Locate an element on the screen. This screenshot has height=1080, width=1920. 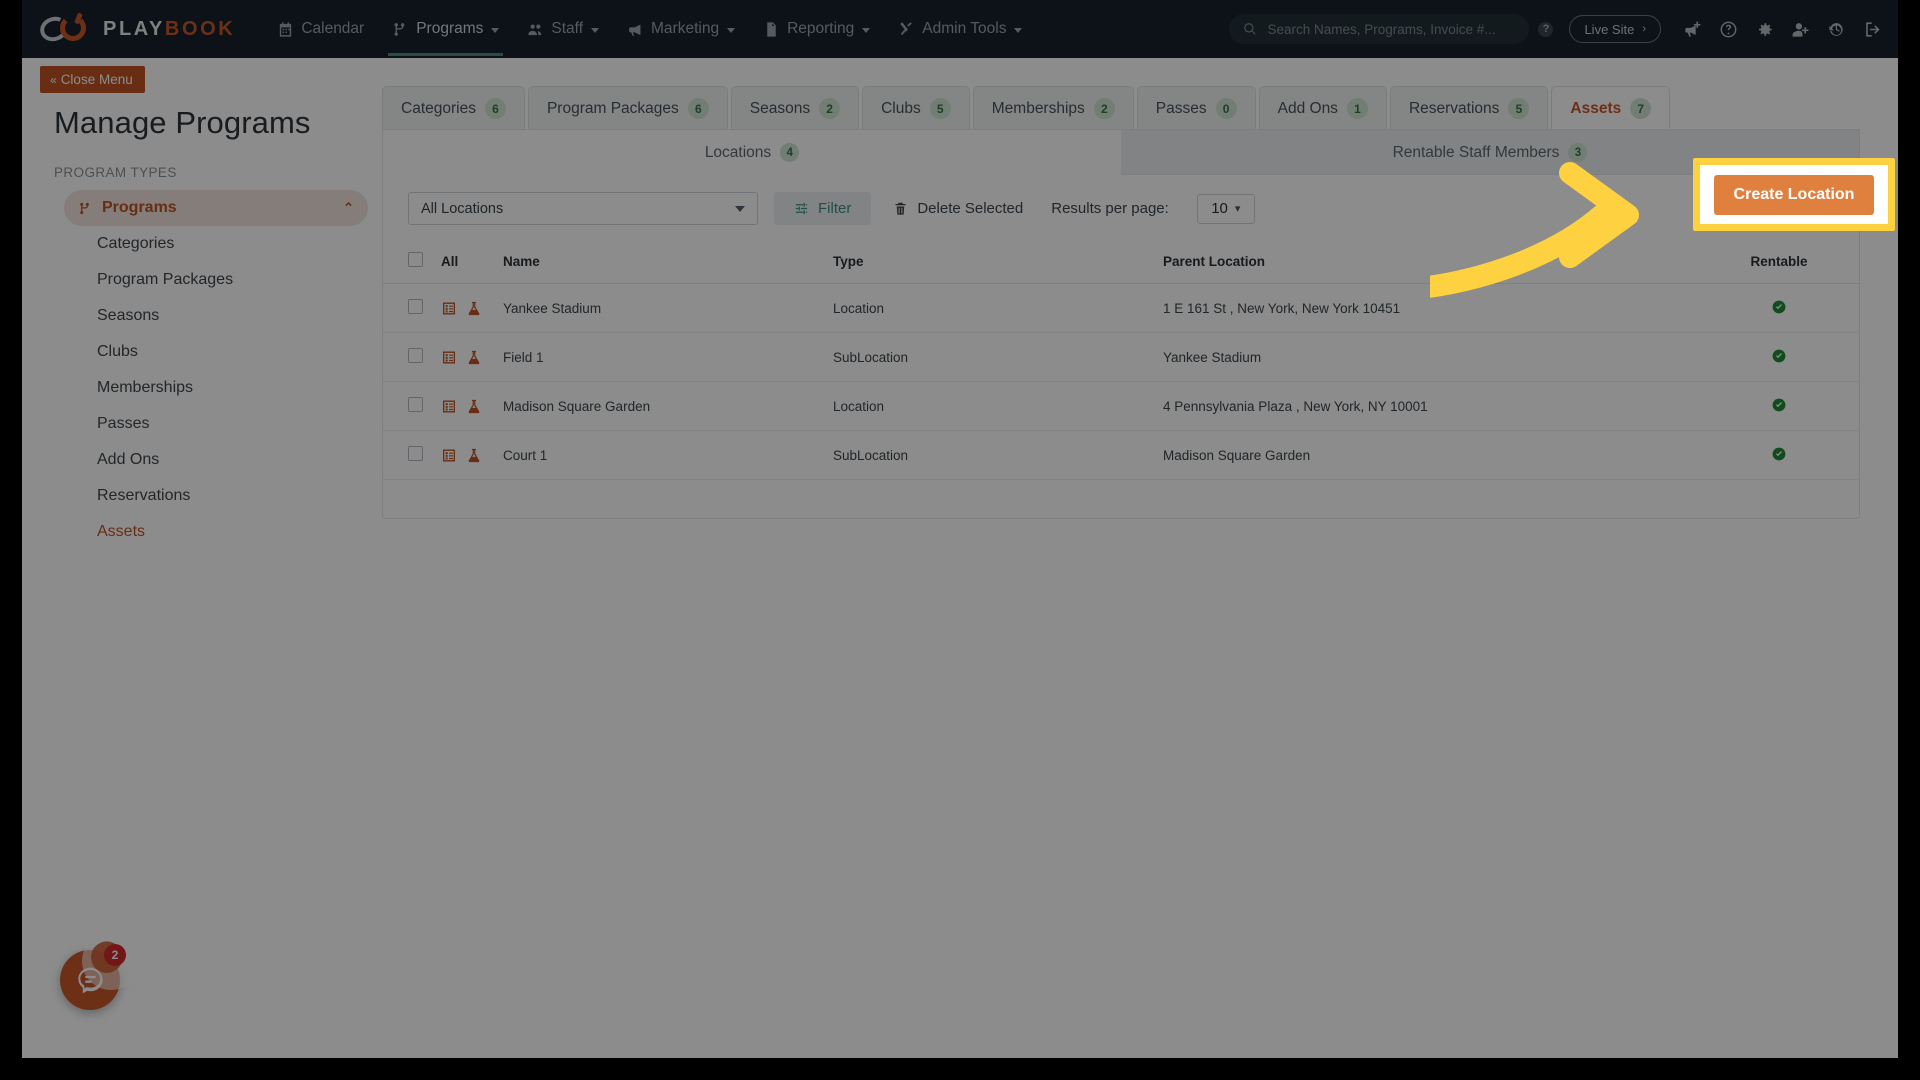
nav-item-calendar: Calendar is located at coordinates (320, 29).